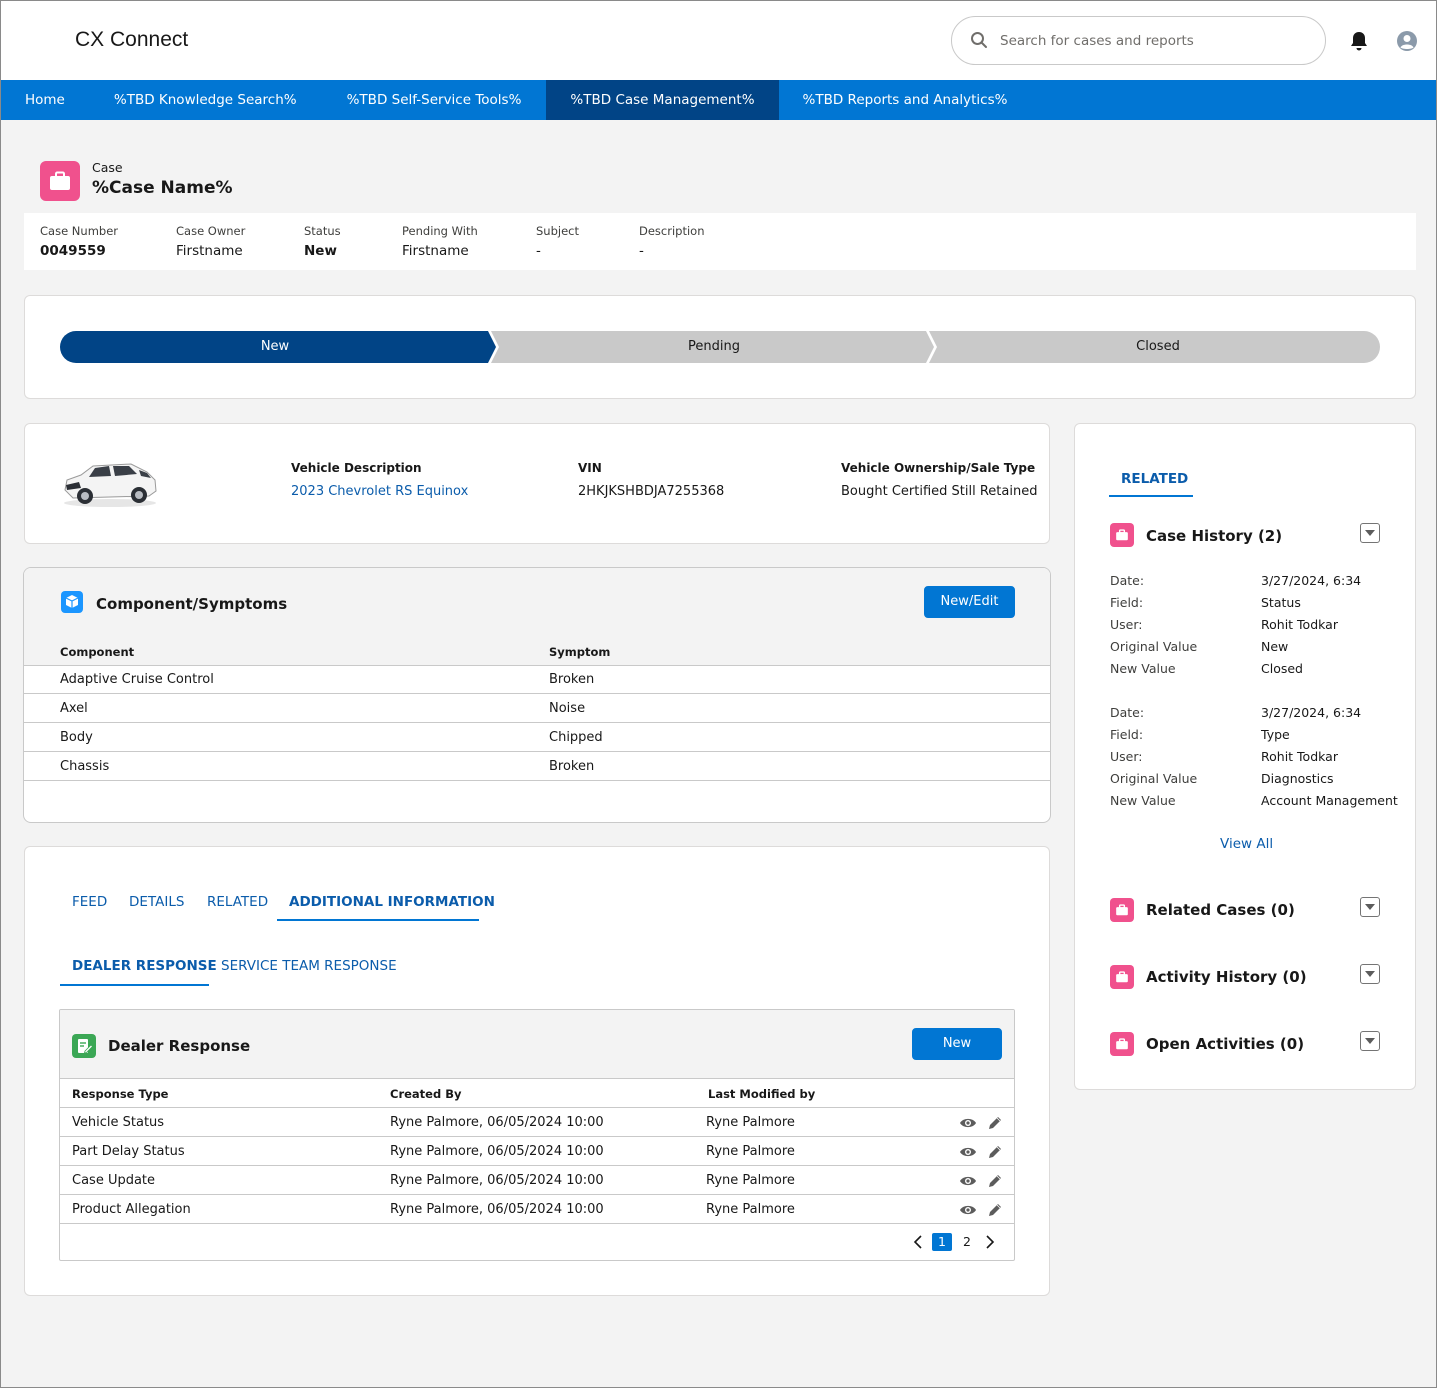 This screenshot has width=1437, height=1388. I want to click on case-history-menu-button, so click(1370, 533).